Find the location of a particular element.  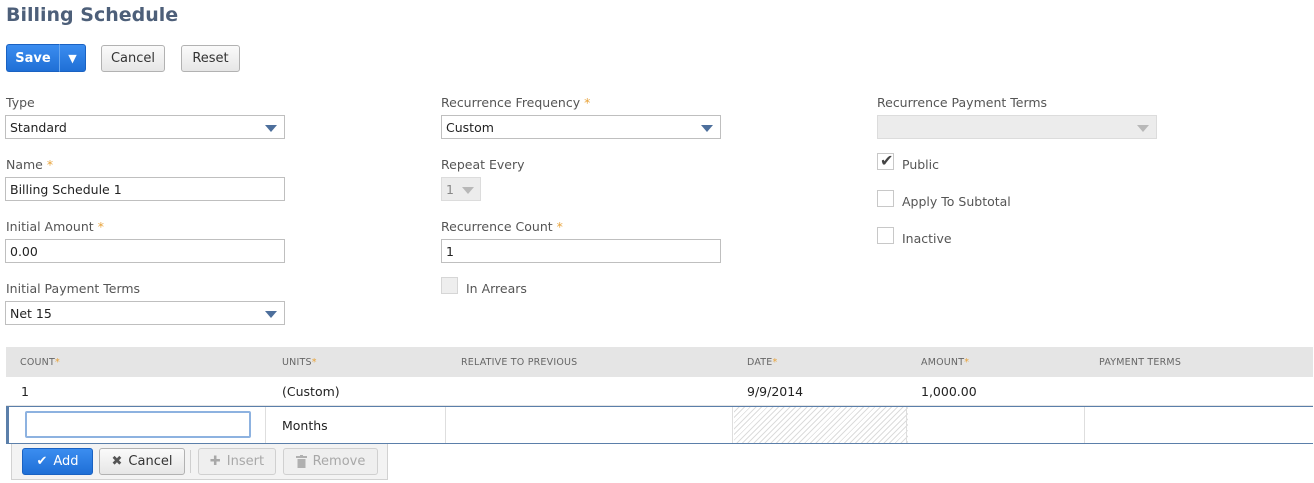

repeat-every-label: Repeat Every is located at coordinates (483, 164).